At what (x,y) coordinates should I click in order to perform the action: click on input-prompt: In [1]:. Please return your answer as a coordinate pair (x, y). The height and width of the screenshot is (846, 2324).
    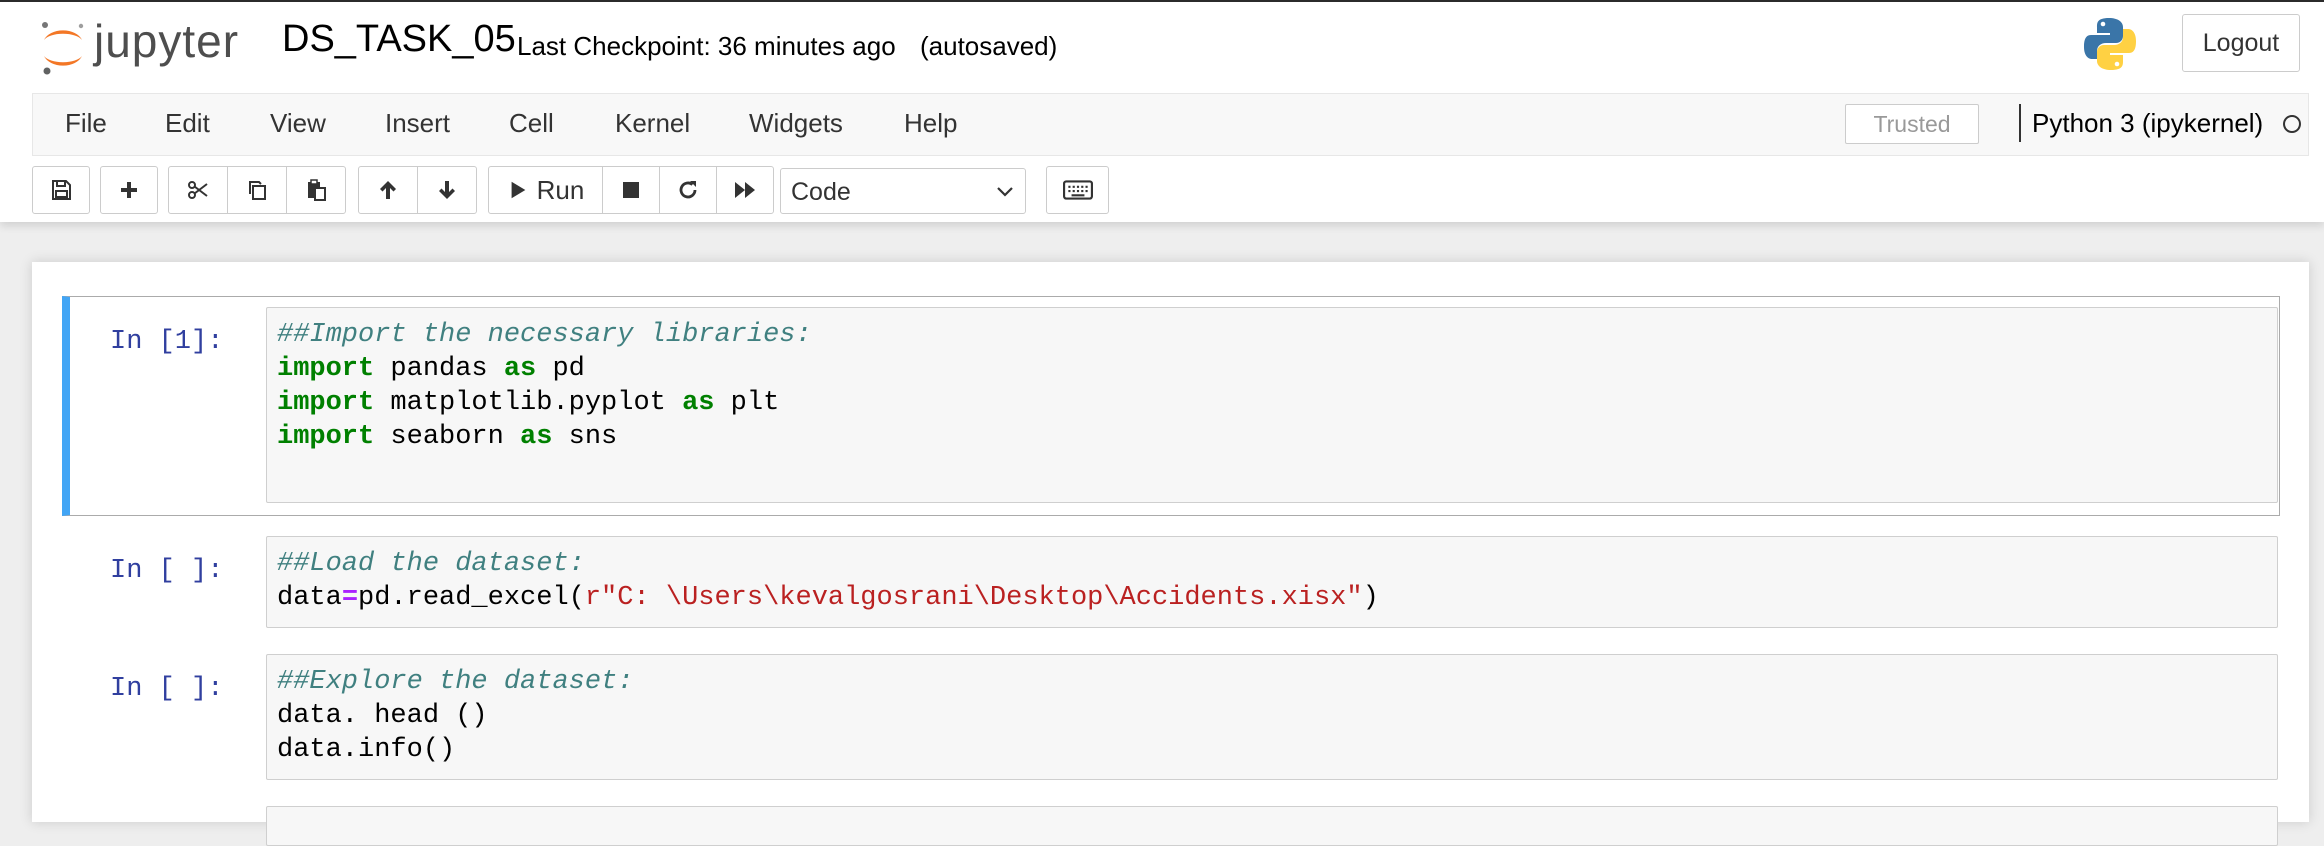
    Looking at the image, I should click on (167, 342).